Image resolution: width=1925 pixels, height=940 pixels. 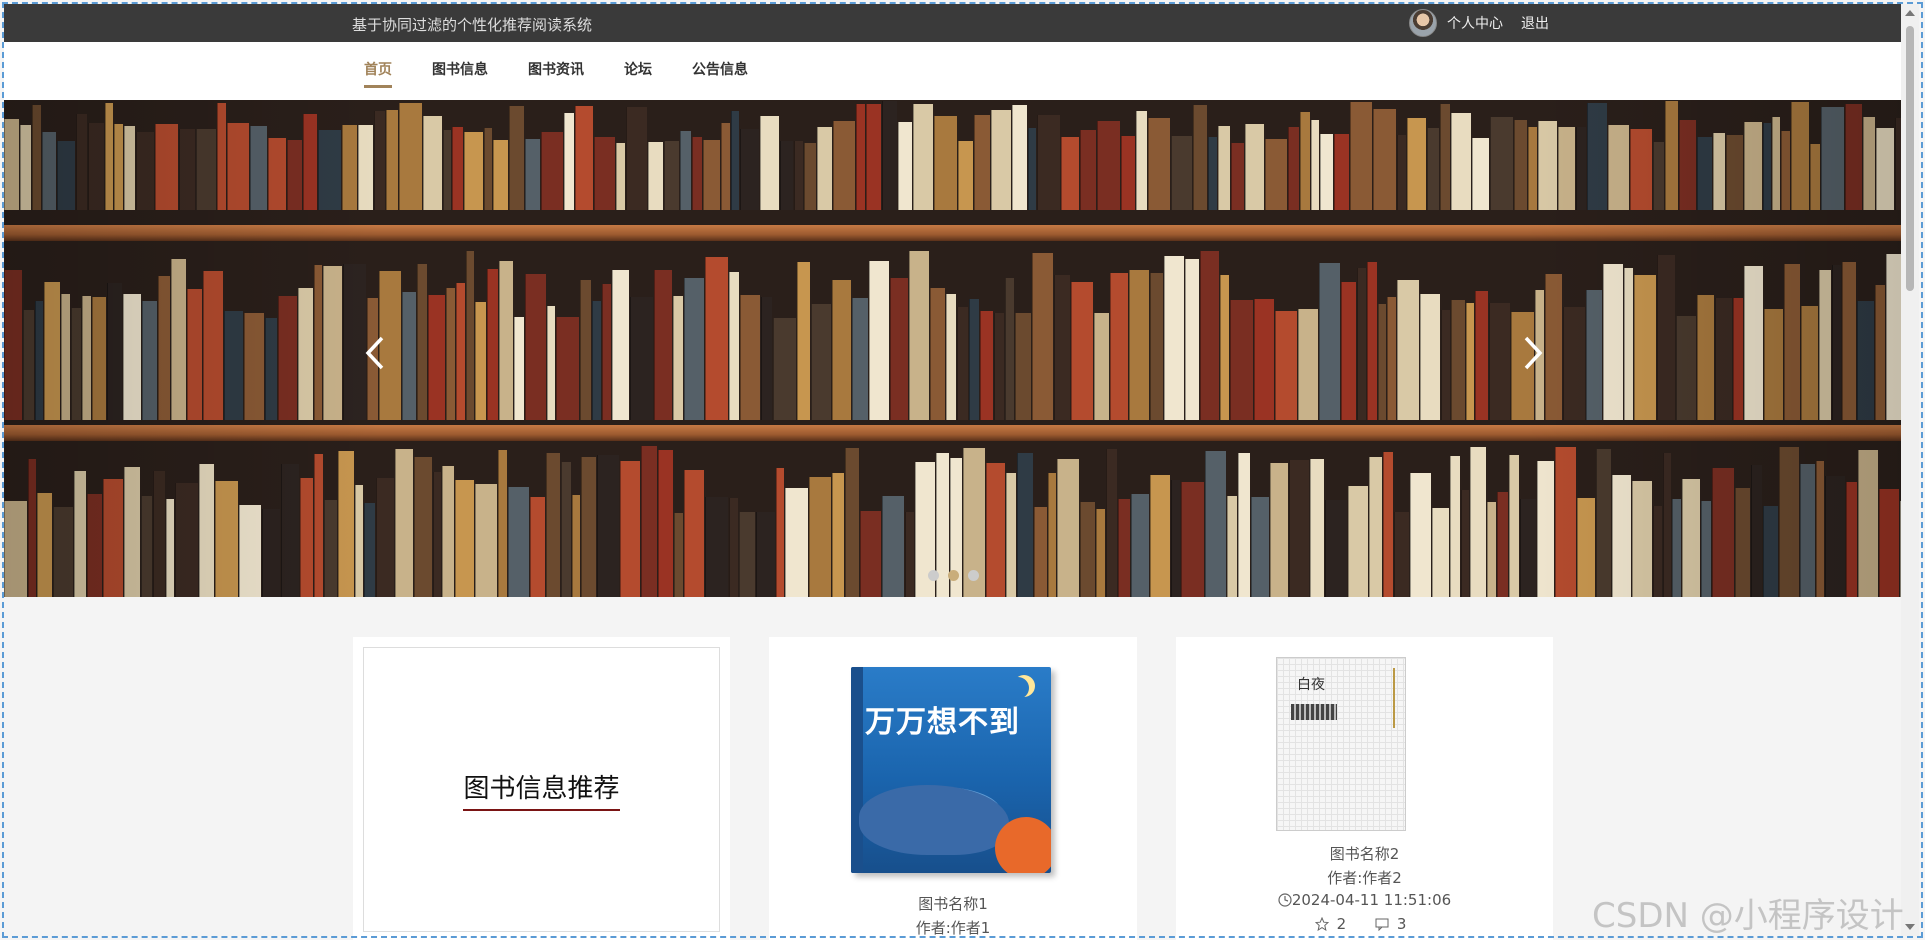 What do you see at coordinates (638, 73) in the screenshot?
I see `nav-item-forum: 论坛` at bounding box center [638, 73].